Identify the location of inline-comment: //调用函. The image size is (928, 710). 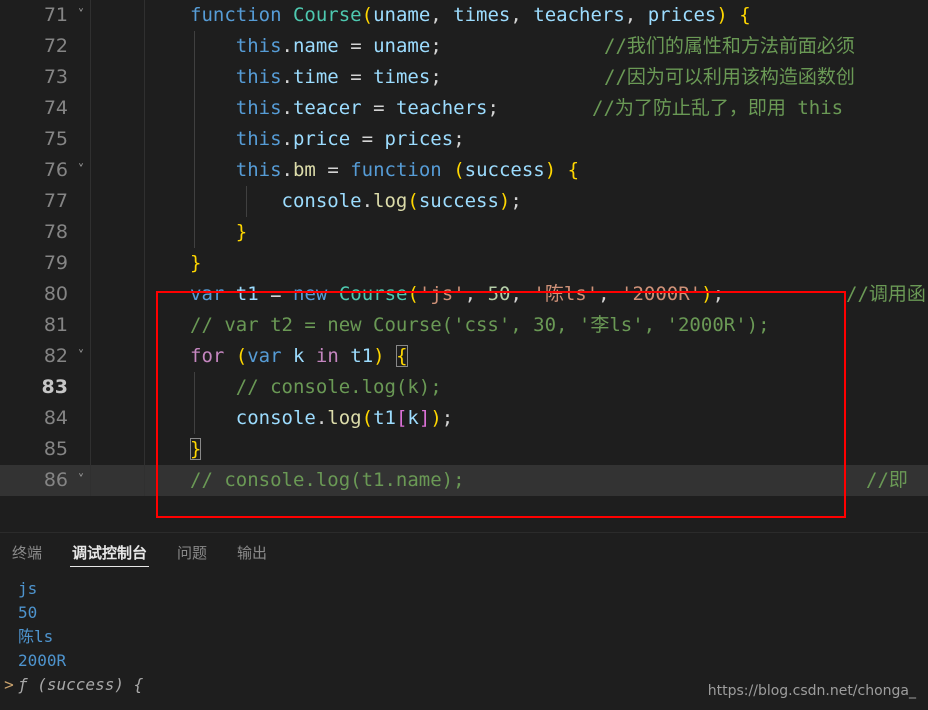
(886, 294).